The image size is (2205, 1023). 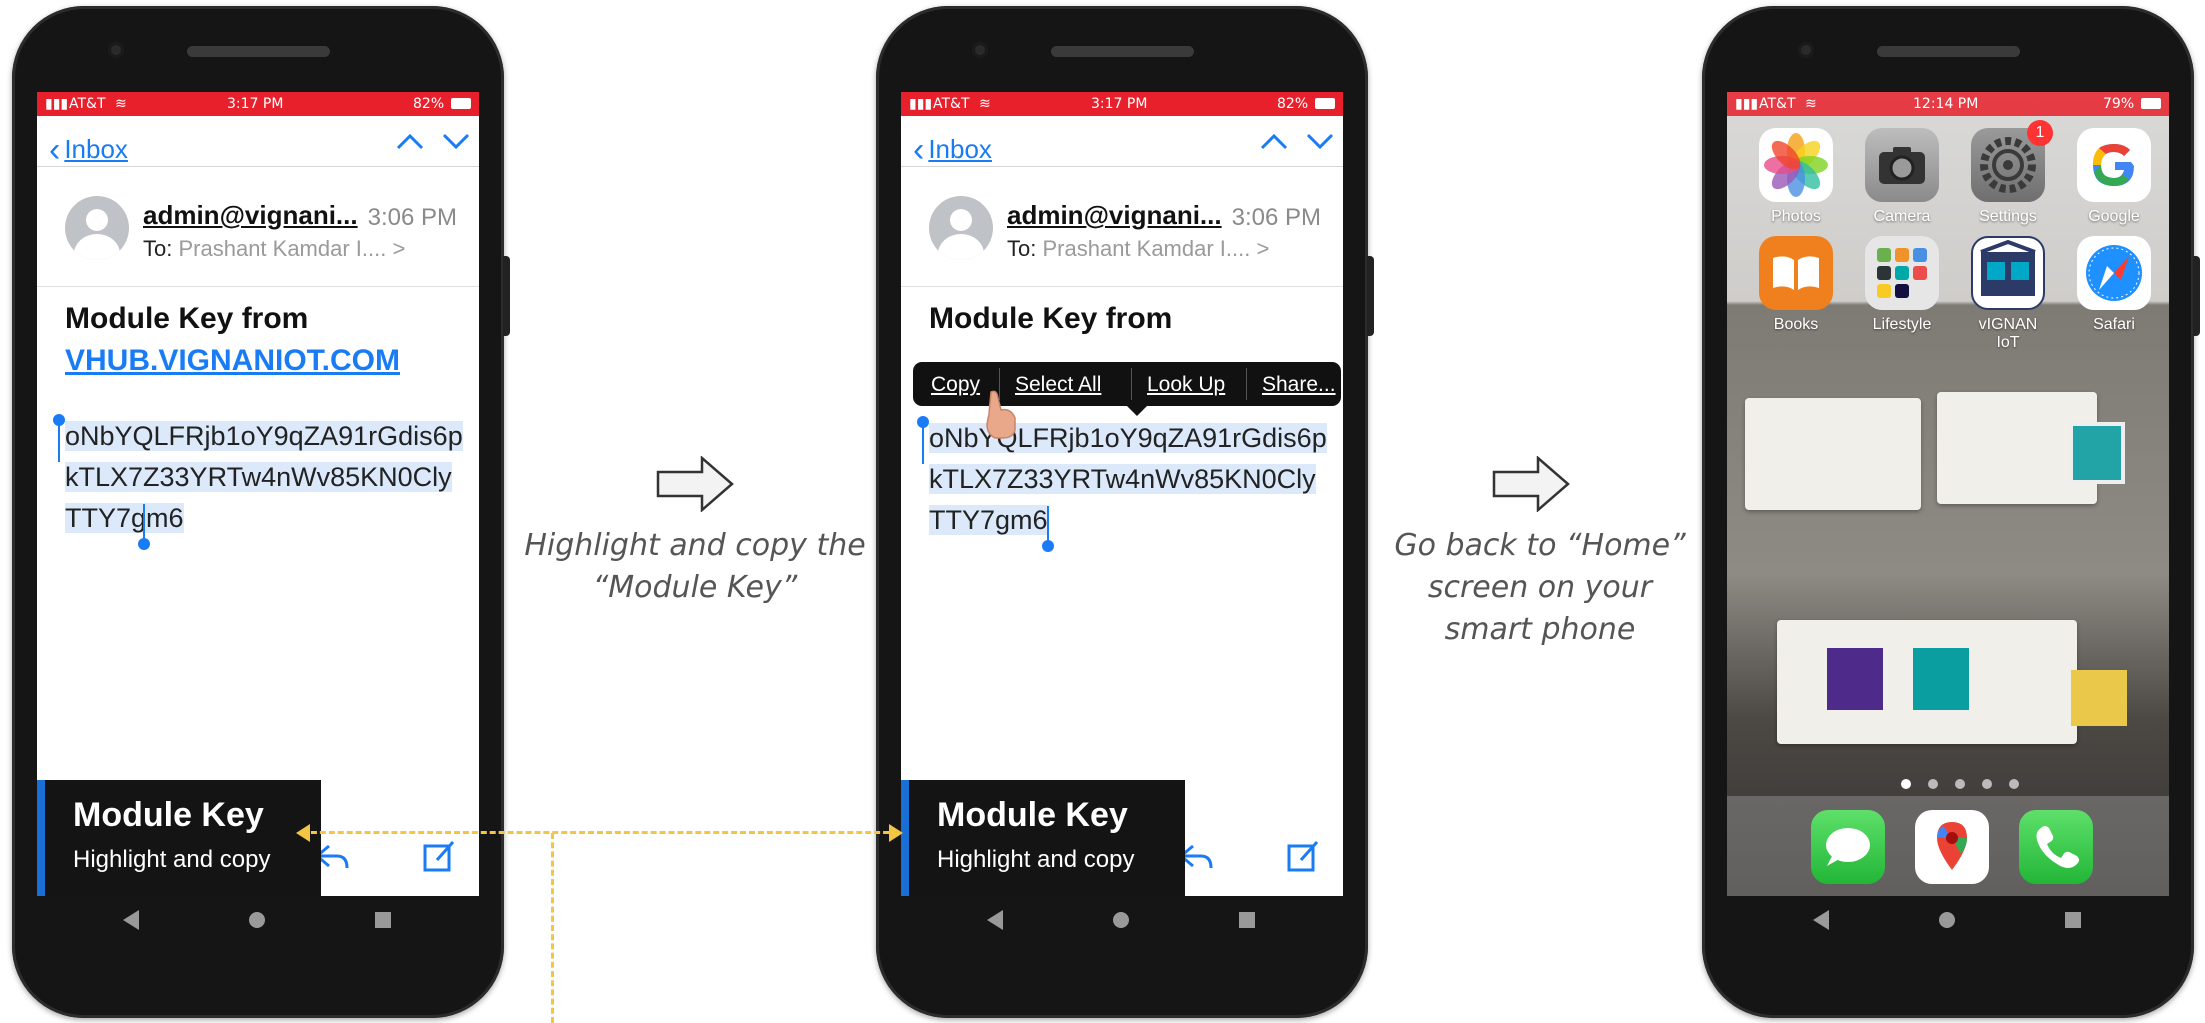 What do you see at coordinates (2012, 161) in the screenshot?
I see `settings-icon: 1` at bounding box center [2012, 161].